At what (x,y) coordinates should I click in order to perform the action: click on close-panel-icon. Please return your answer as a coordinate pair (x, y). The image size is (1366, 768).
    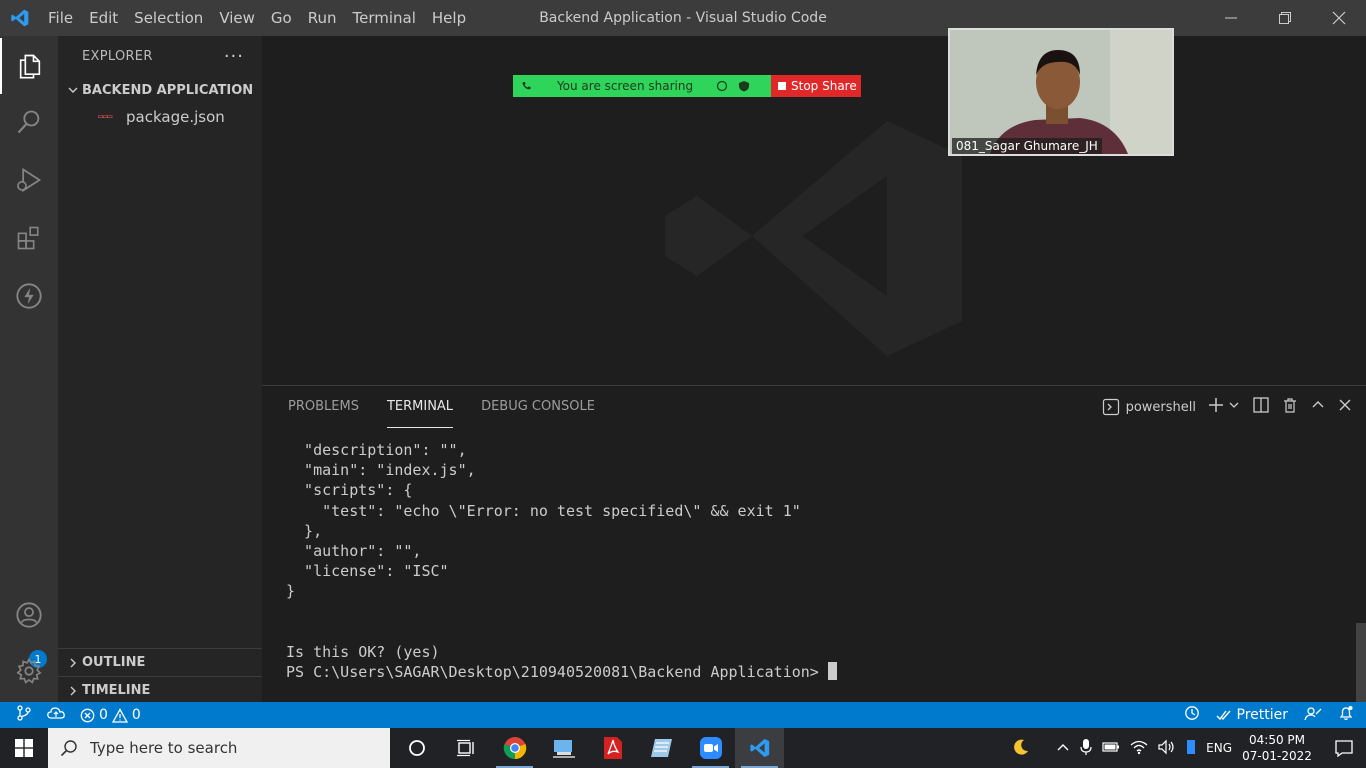
    Looking at the image, I should click on (1345, 407).